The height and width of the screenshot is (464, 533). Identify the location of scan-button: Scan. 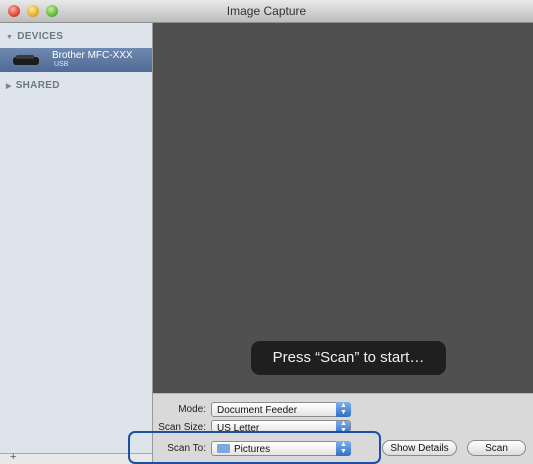
(496, 448).